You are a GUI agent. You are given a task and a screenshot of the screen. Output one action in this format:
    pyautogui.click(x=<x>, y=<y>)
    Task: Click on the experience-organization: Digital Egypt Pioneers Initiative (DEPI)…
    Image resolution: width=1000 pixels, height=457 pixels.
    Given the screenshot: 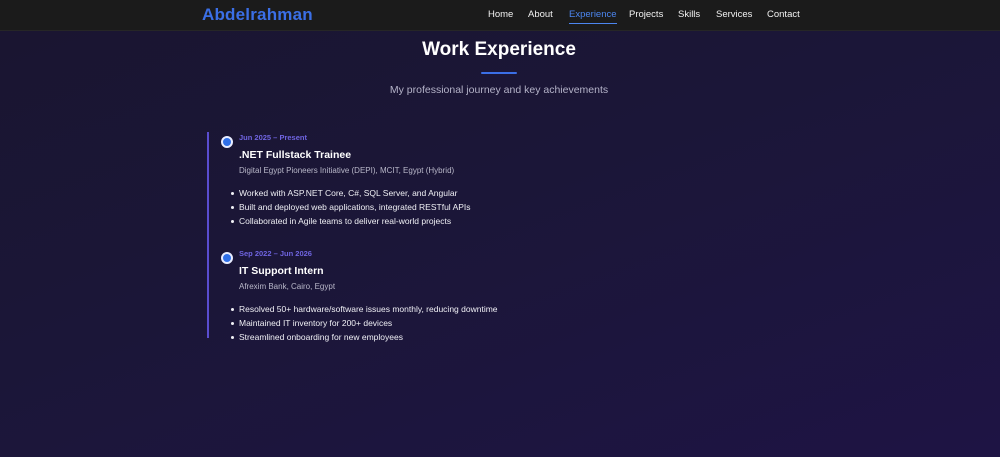 What is the action you would take?
    pyautogui.click(x=347, y=170)
    